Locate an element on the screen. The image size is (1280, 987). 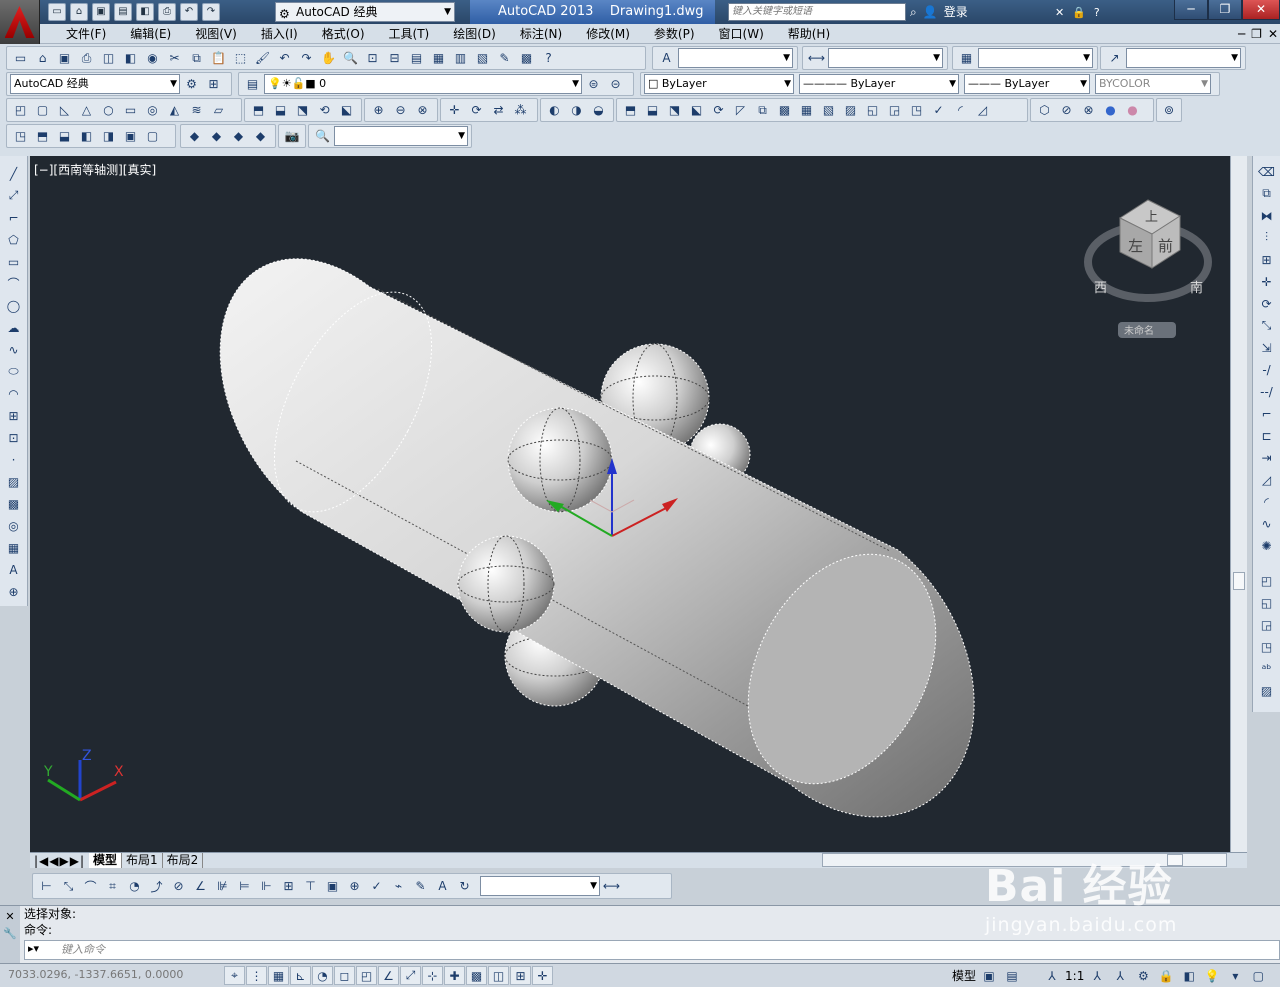
gradient-icon: ▩ is located at coordinates (14, 503).